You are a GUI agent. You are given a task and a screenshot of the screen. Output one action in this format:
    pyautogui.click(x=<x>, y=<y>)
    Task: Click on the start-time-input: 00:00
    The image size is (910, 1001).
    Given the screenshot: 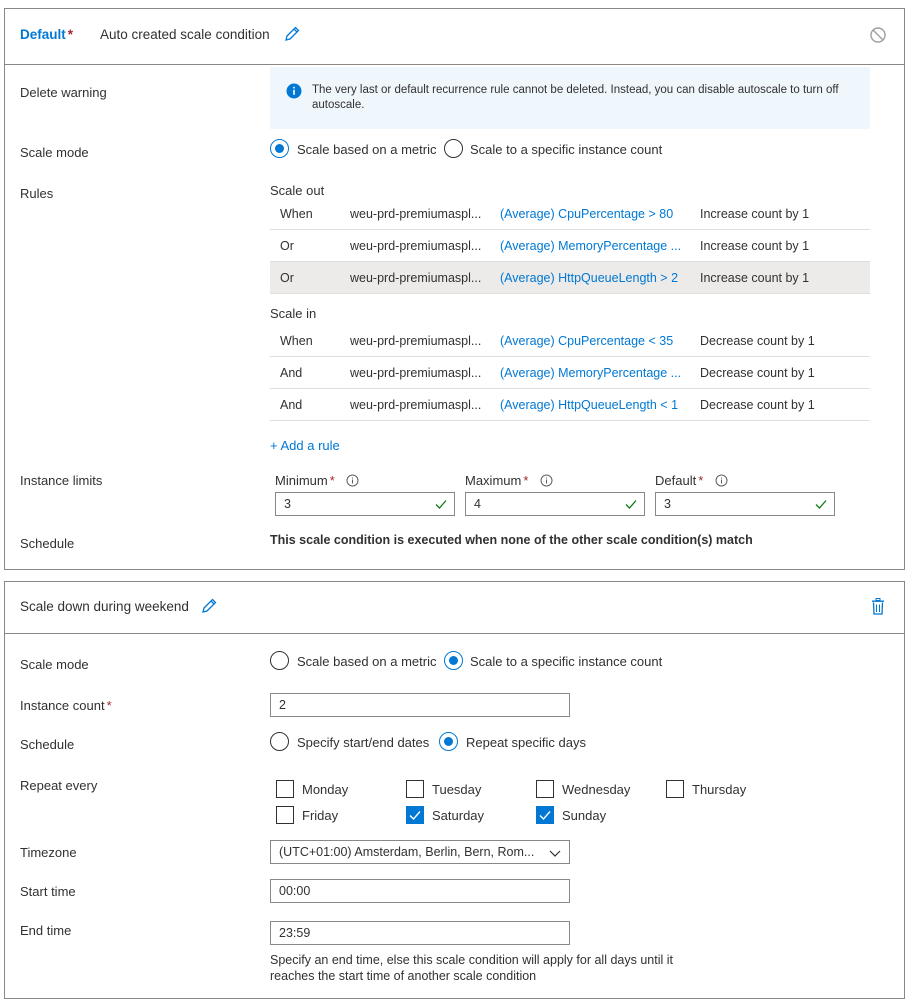 What is the action you would take?
    pyautogui.click(x=420, y=891)
    